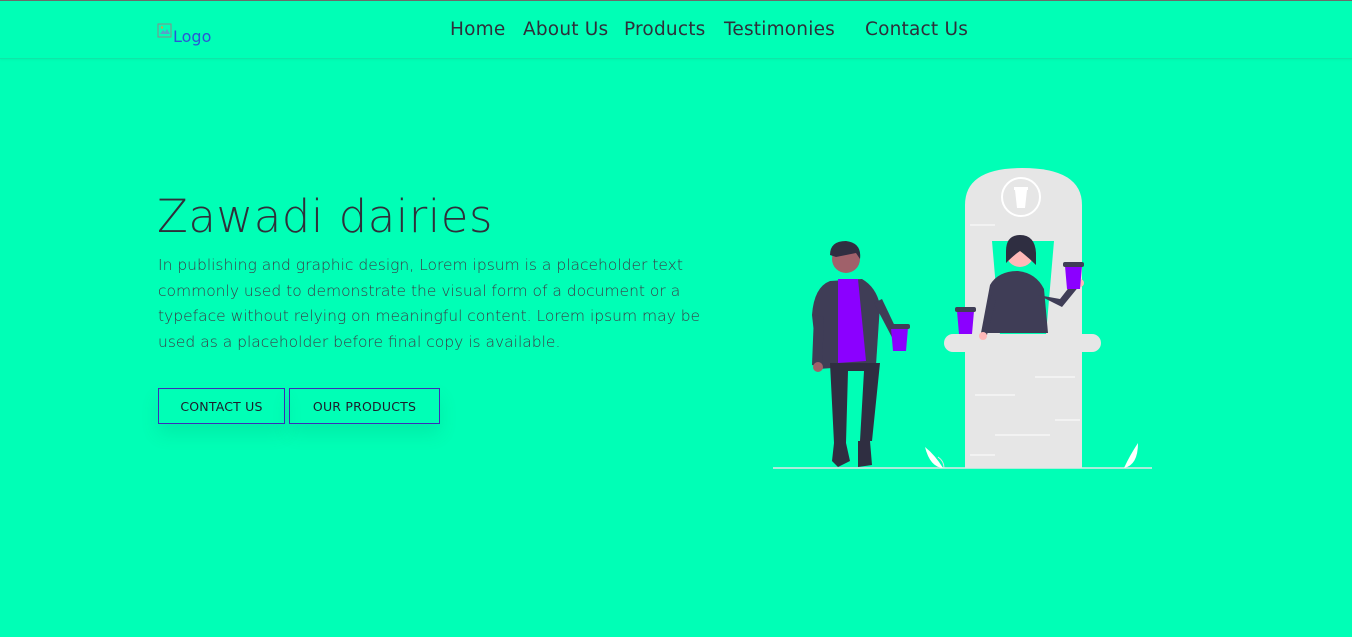 Image resolution: width=1352 pixels, height=637 pixels. I want to click on broken-image-icon, so click(165, 31).